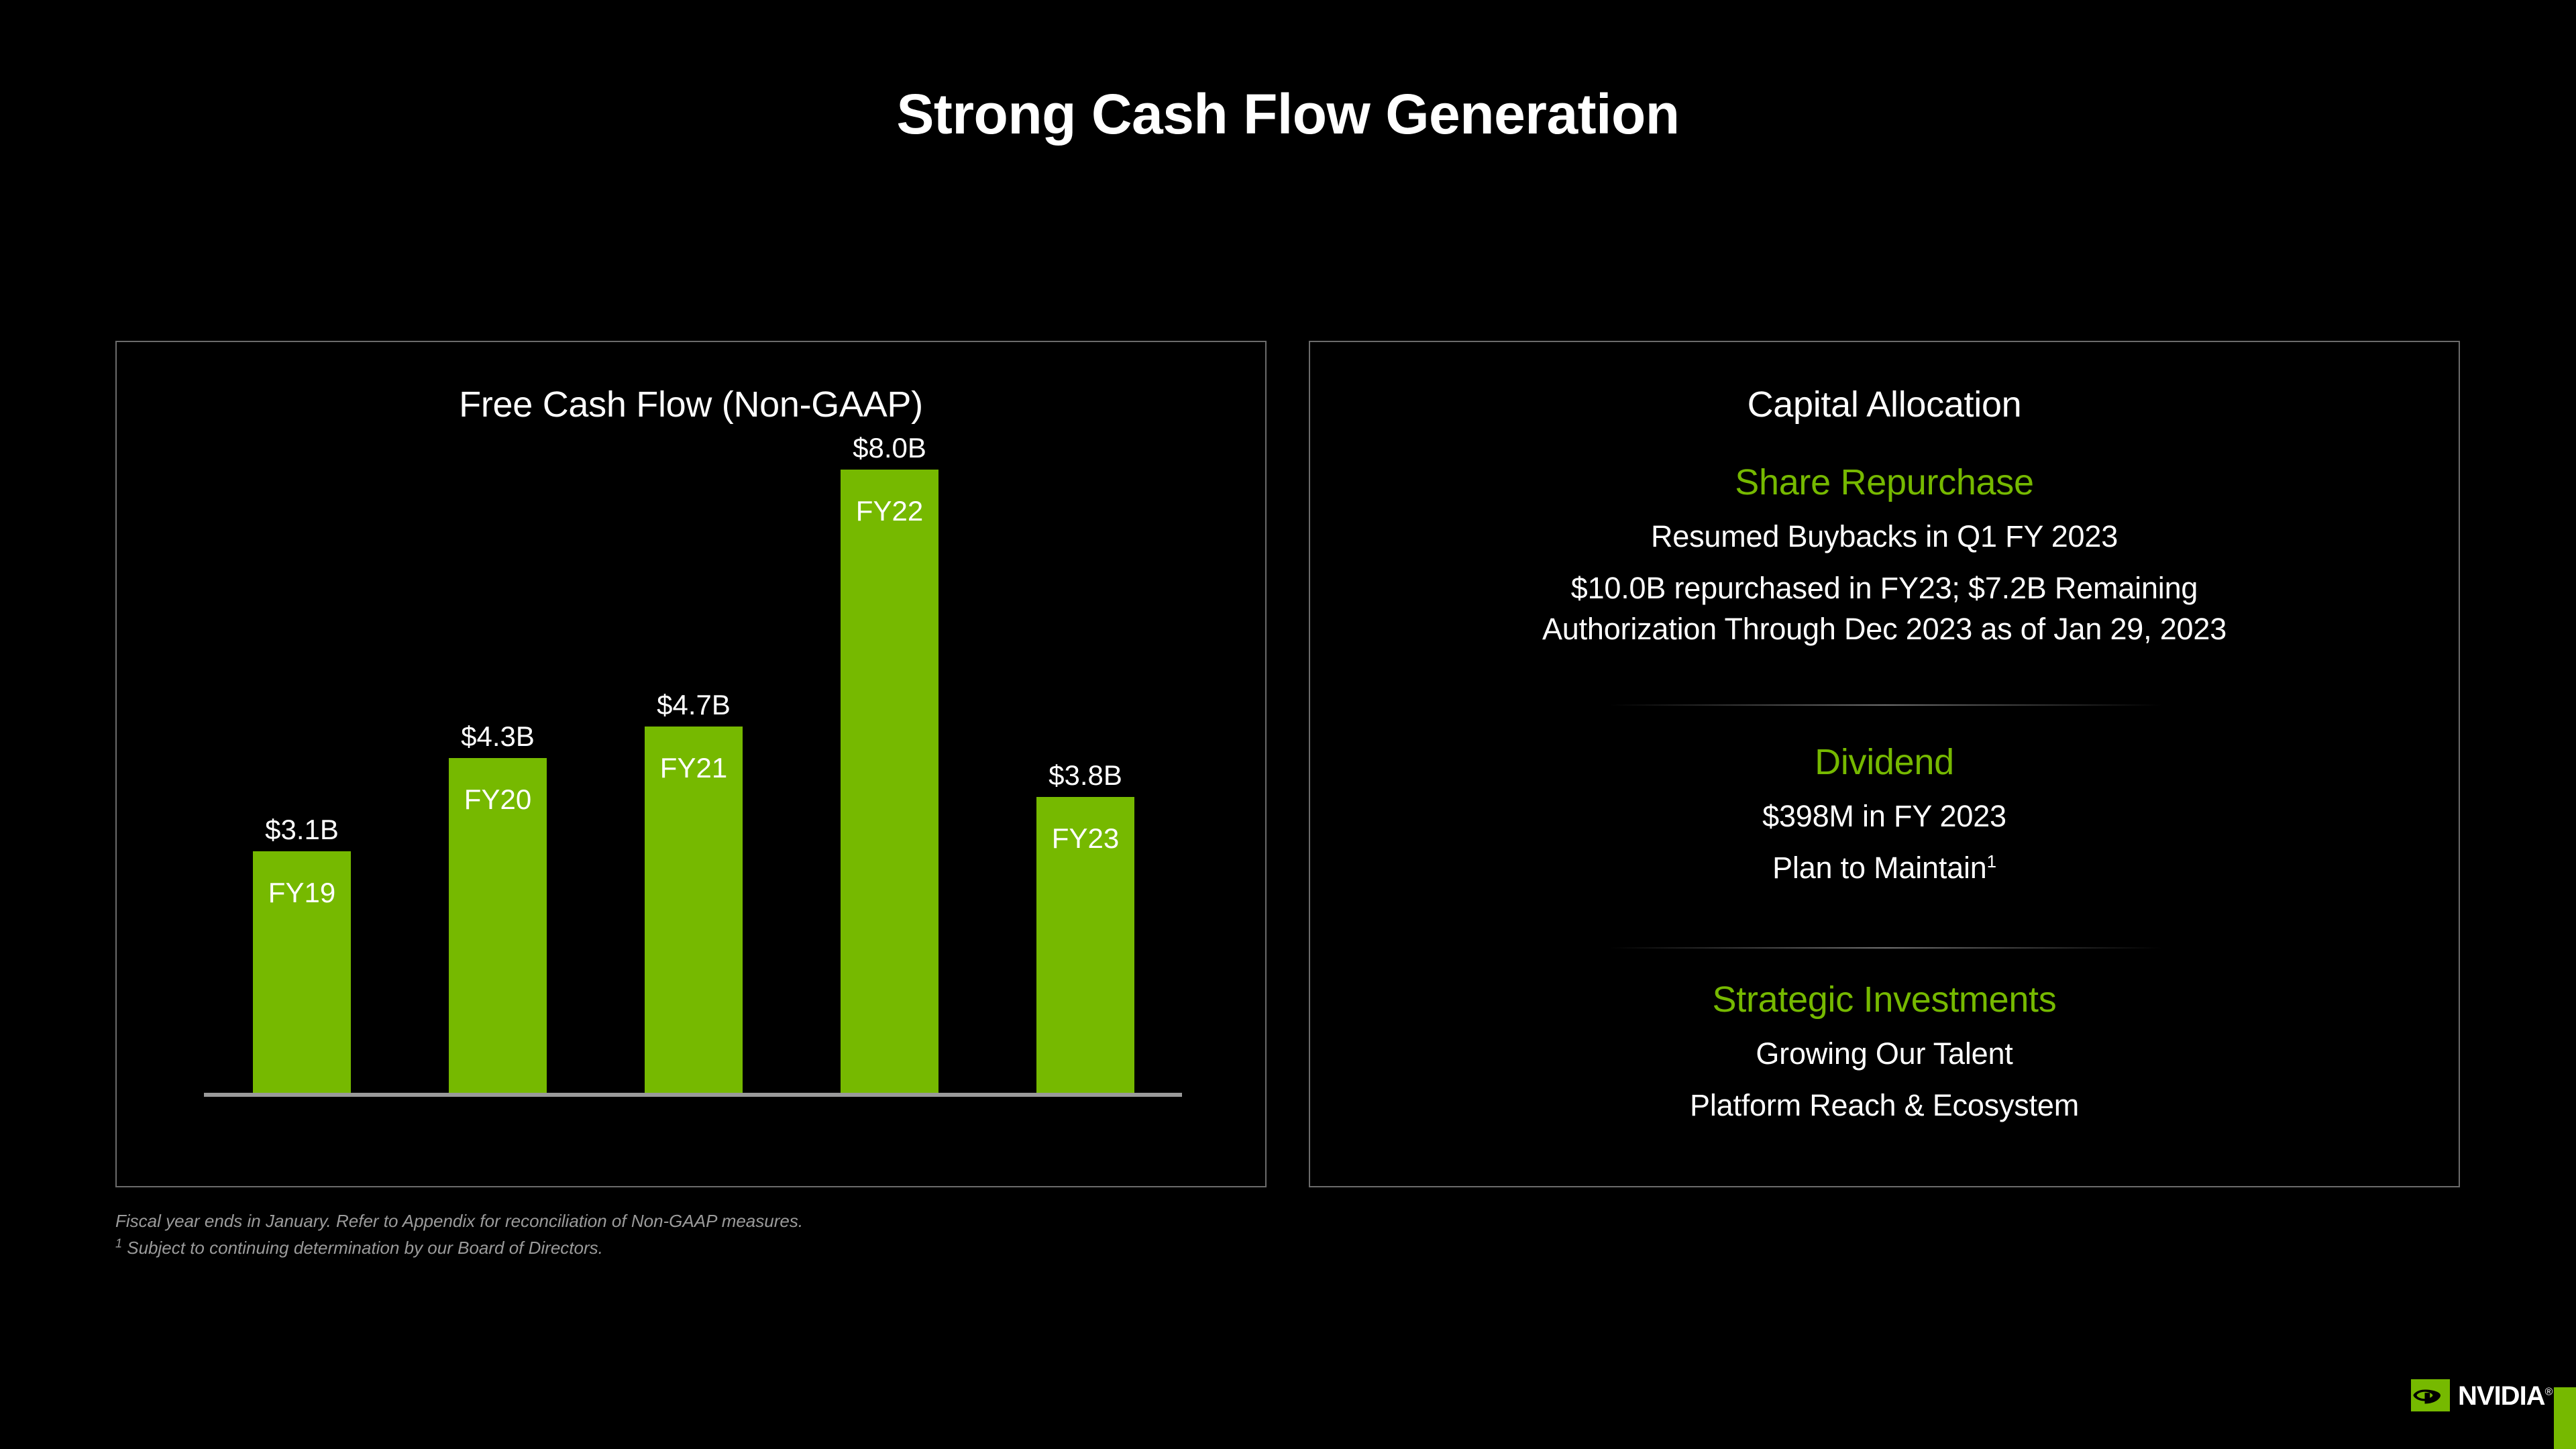 The width and height of the screenshot is (2576, 1449). What do you see at coordinates (693, 1095) in the screenshot?
I see `x-axis-line` at bounding box center [693, 1095].